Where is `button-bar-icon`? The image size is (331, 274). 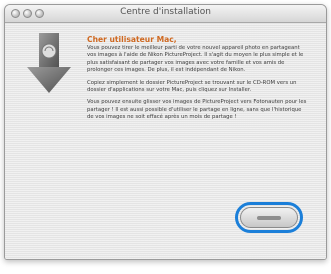
button-bar-icon is located at coordinates (269, 218).